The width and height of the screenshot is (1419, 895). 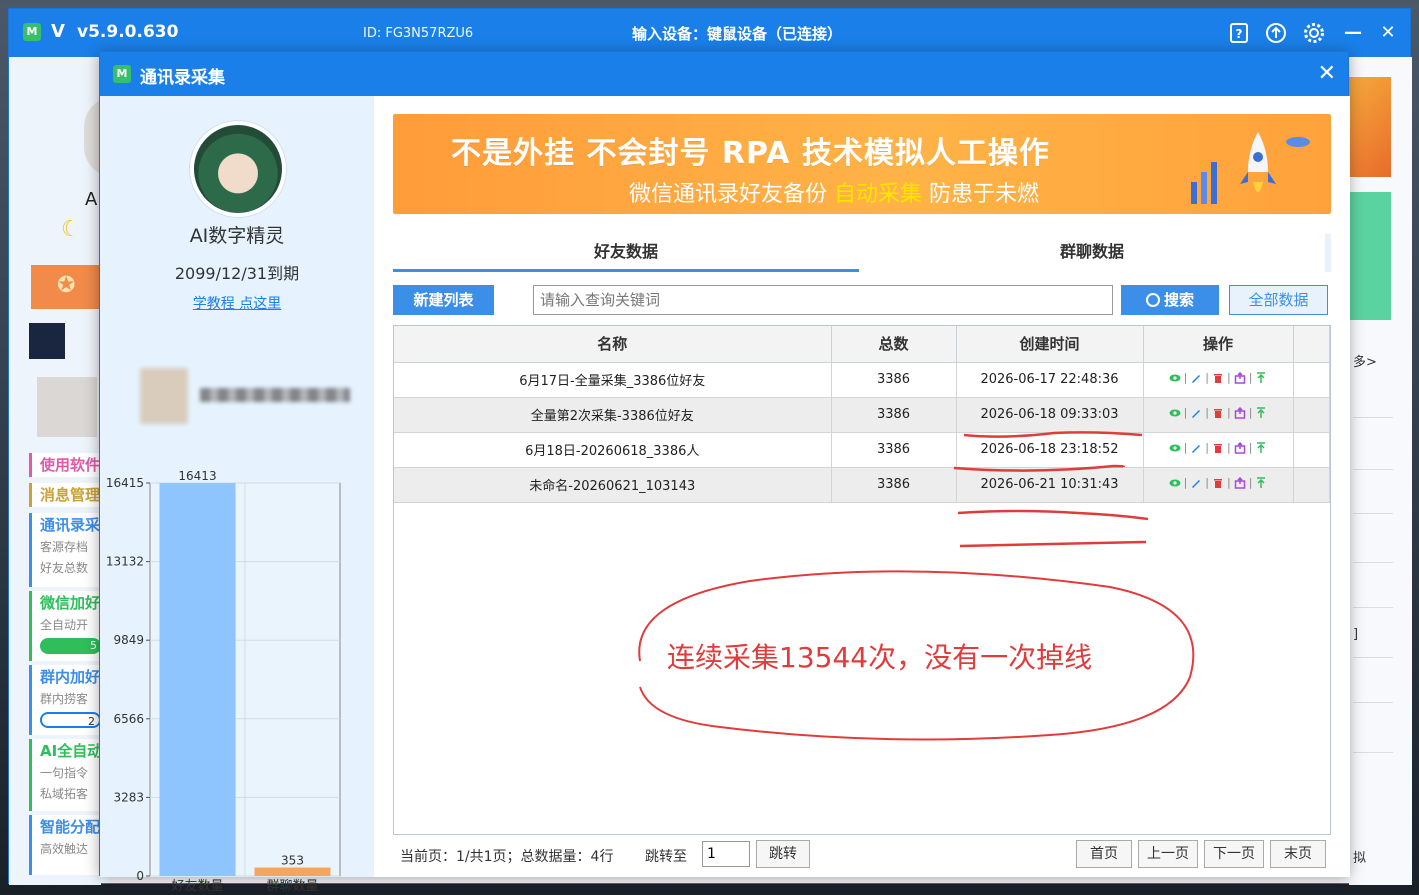 What do you see at coordinates (32, 32) in the screenshot?
I see `app-logo-icon: M` at bounding box center [32, 32].